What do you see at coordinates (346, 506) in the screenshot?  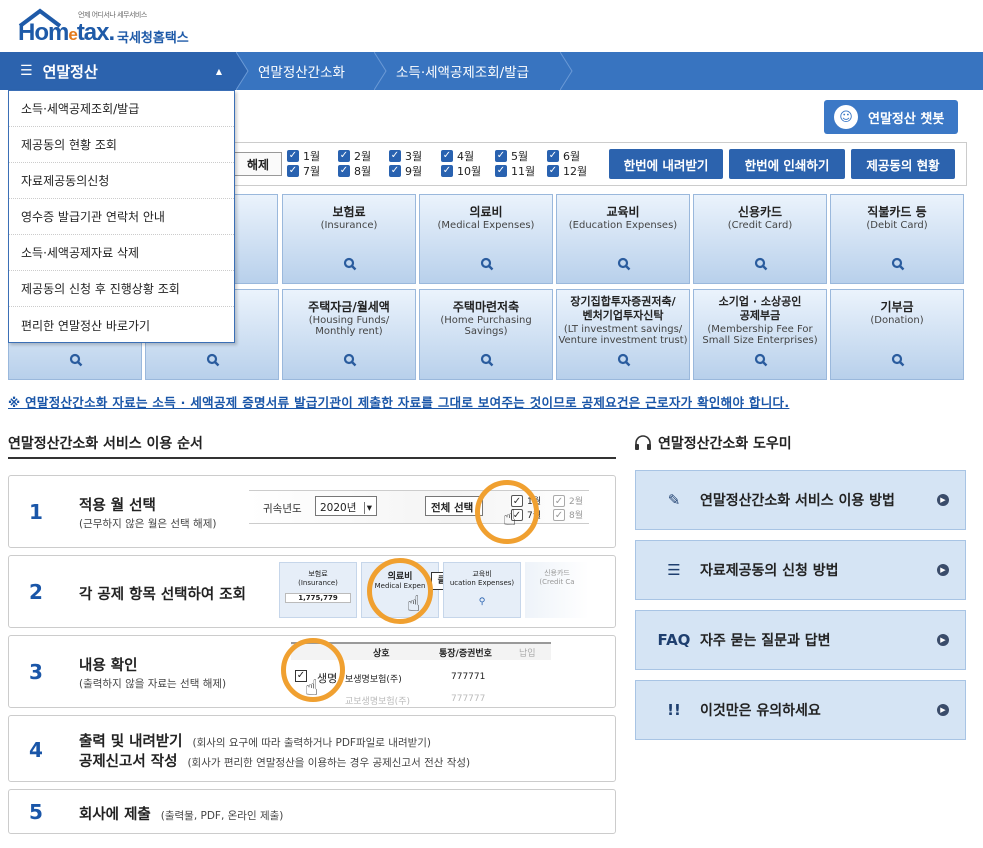 I see `year-select: 2020년 ▾` at bounding box center [346, 506].